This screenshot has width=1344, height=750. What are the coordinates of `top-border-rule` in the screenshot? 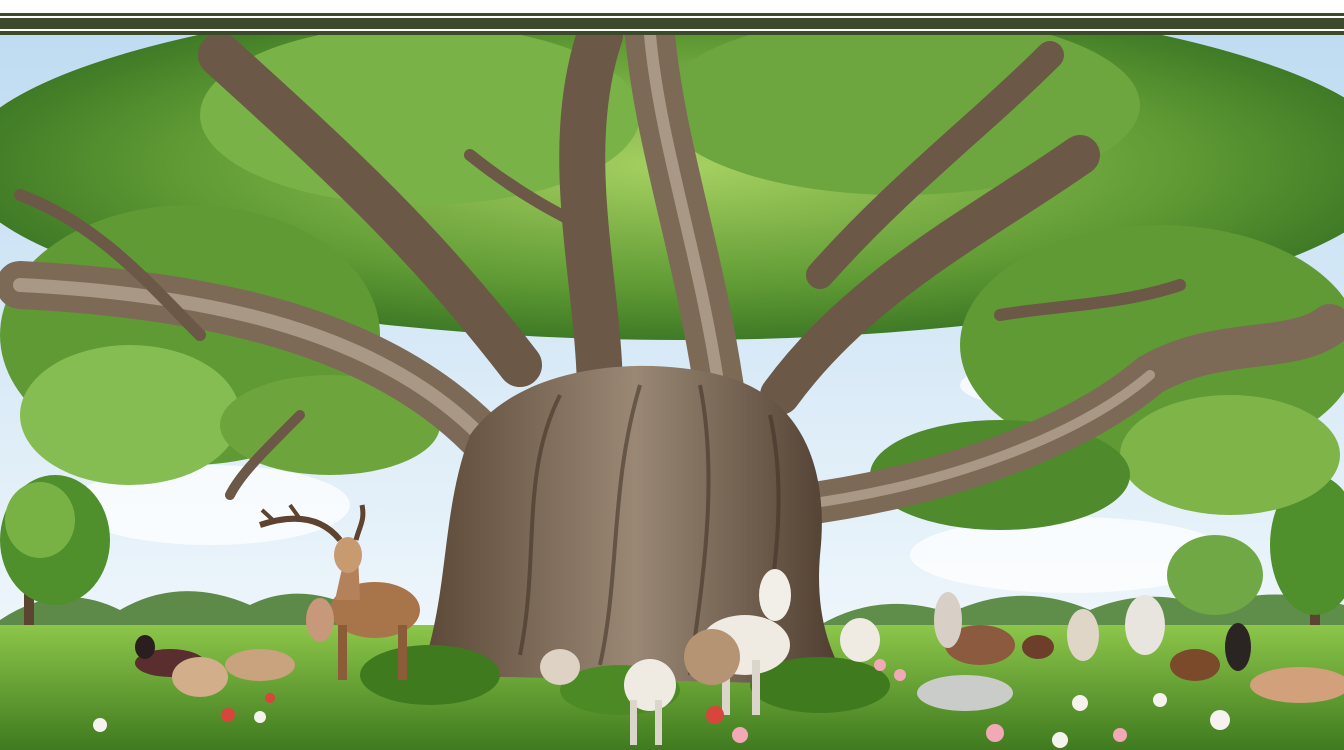 It's located at (672, 24).